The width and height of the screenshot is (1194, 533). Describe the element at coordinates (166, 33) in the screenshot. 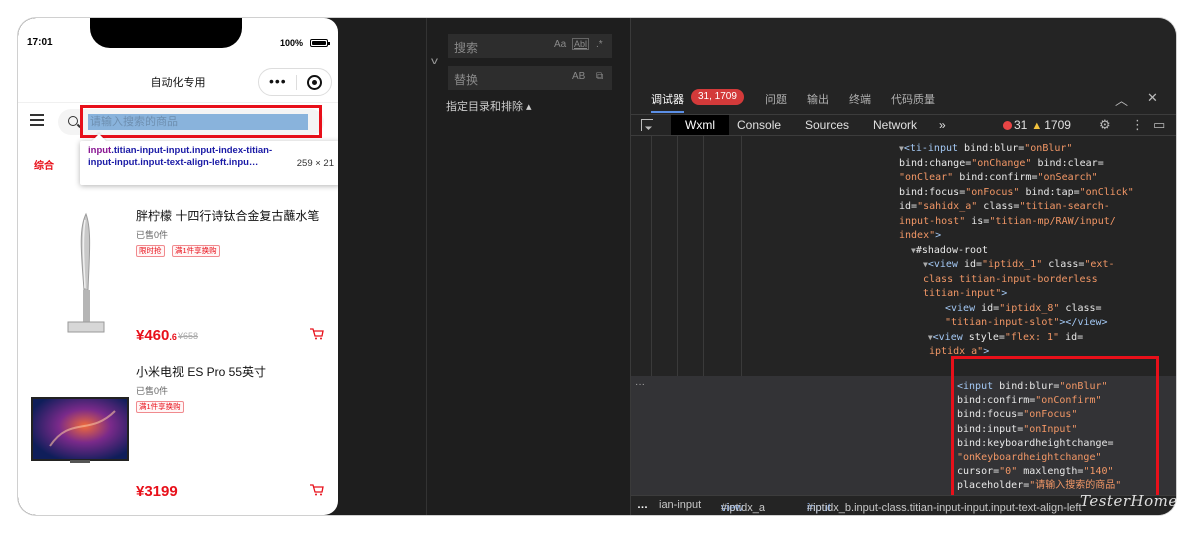

I see `phone-notch` at that location.